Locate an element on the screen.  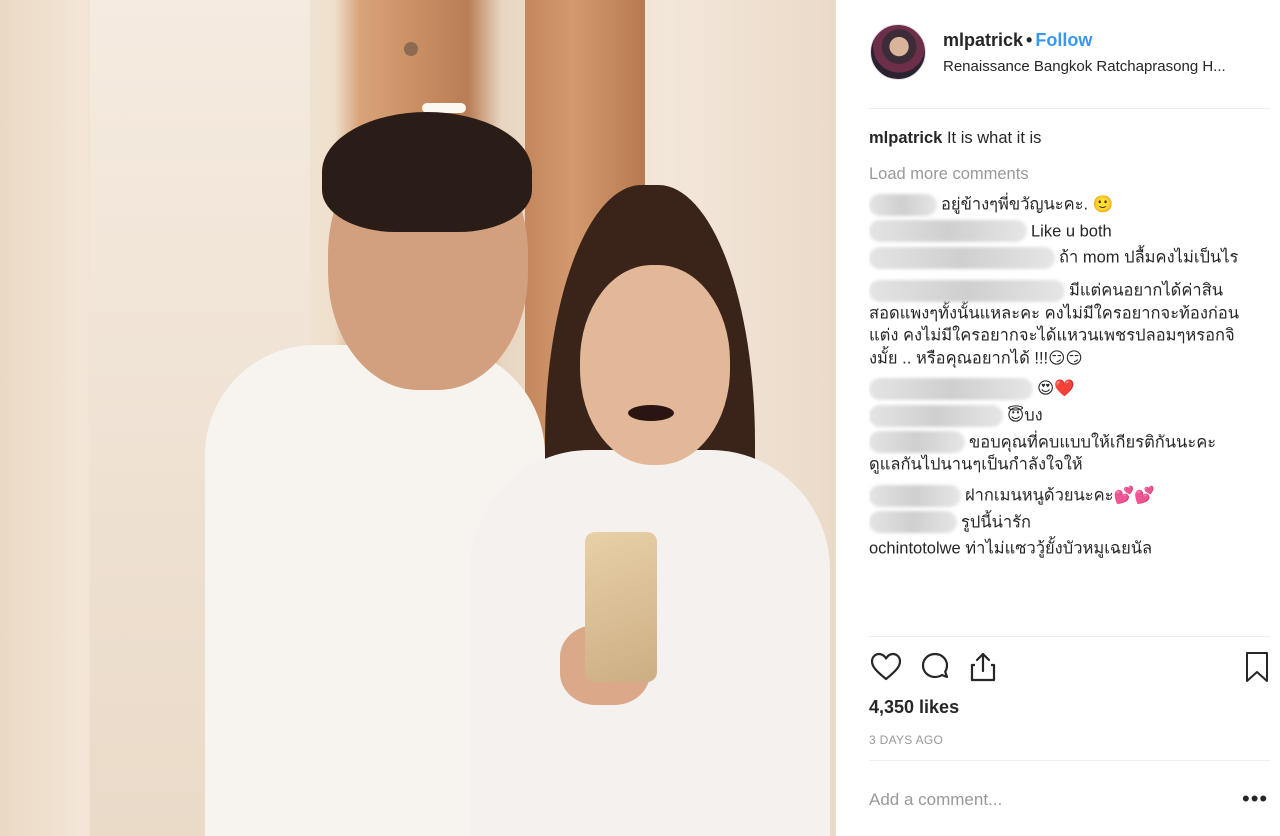
comment-item: ฝากเมนหนูด้วยนะคะ💕💕 is located at coordinates (1059, 495).